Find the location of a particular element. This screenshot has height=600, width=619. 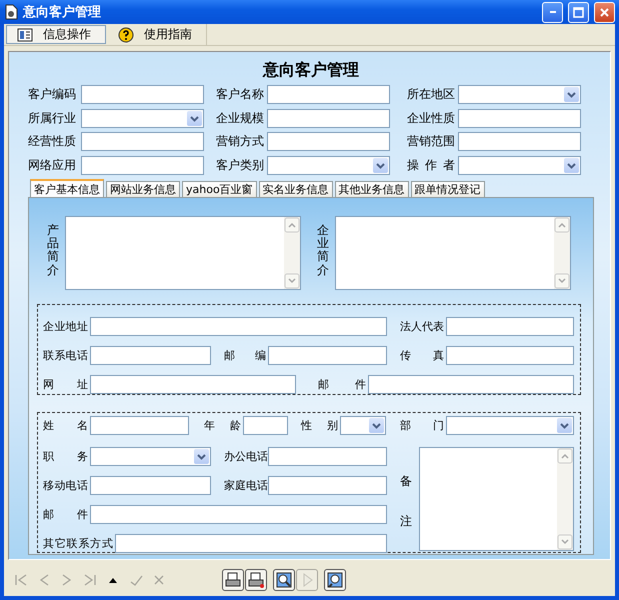

field-label: 网 址 is located at coordinates (65, 384).